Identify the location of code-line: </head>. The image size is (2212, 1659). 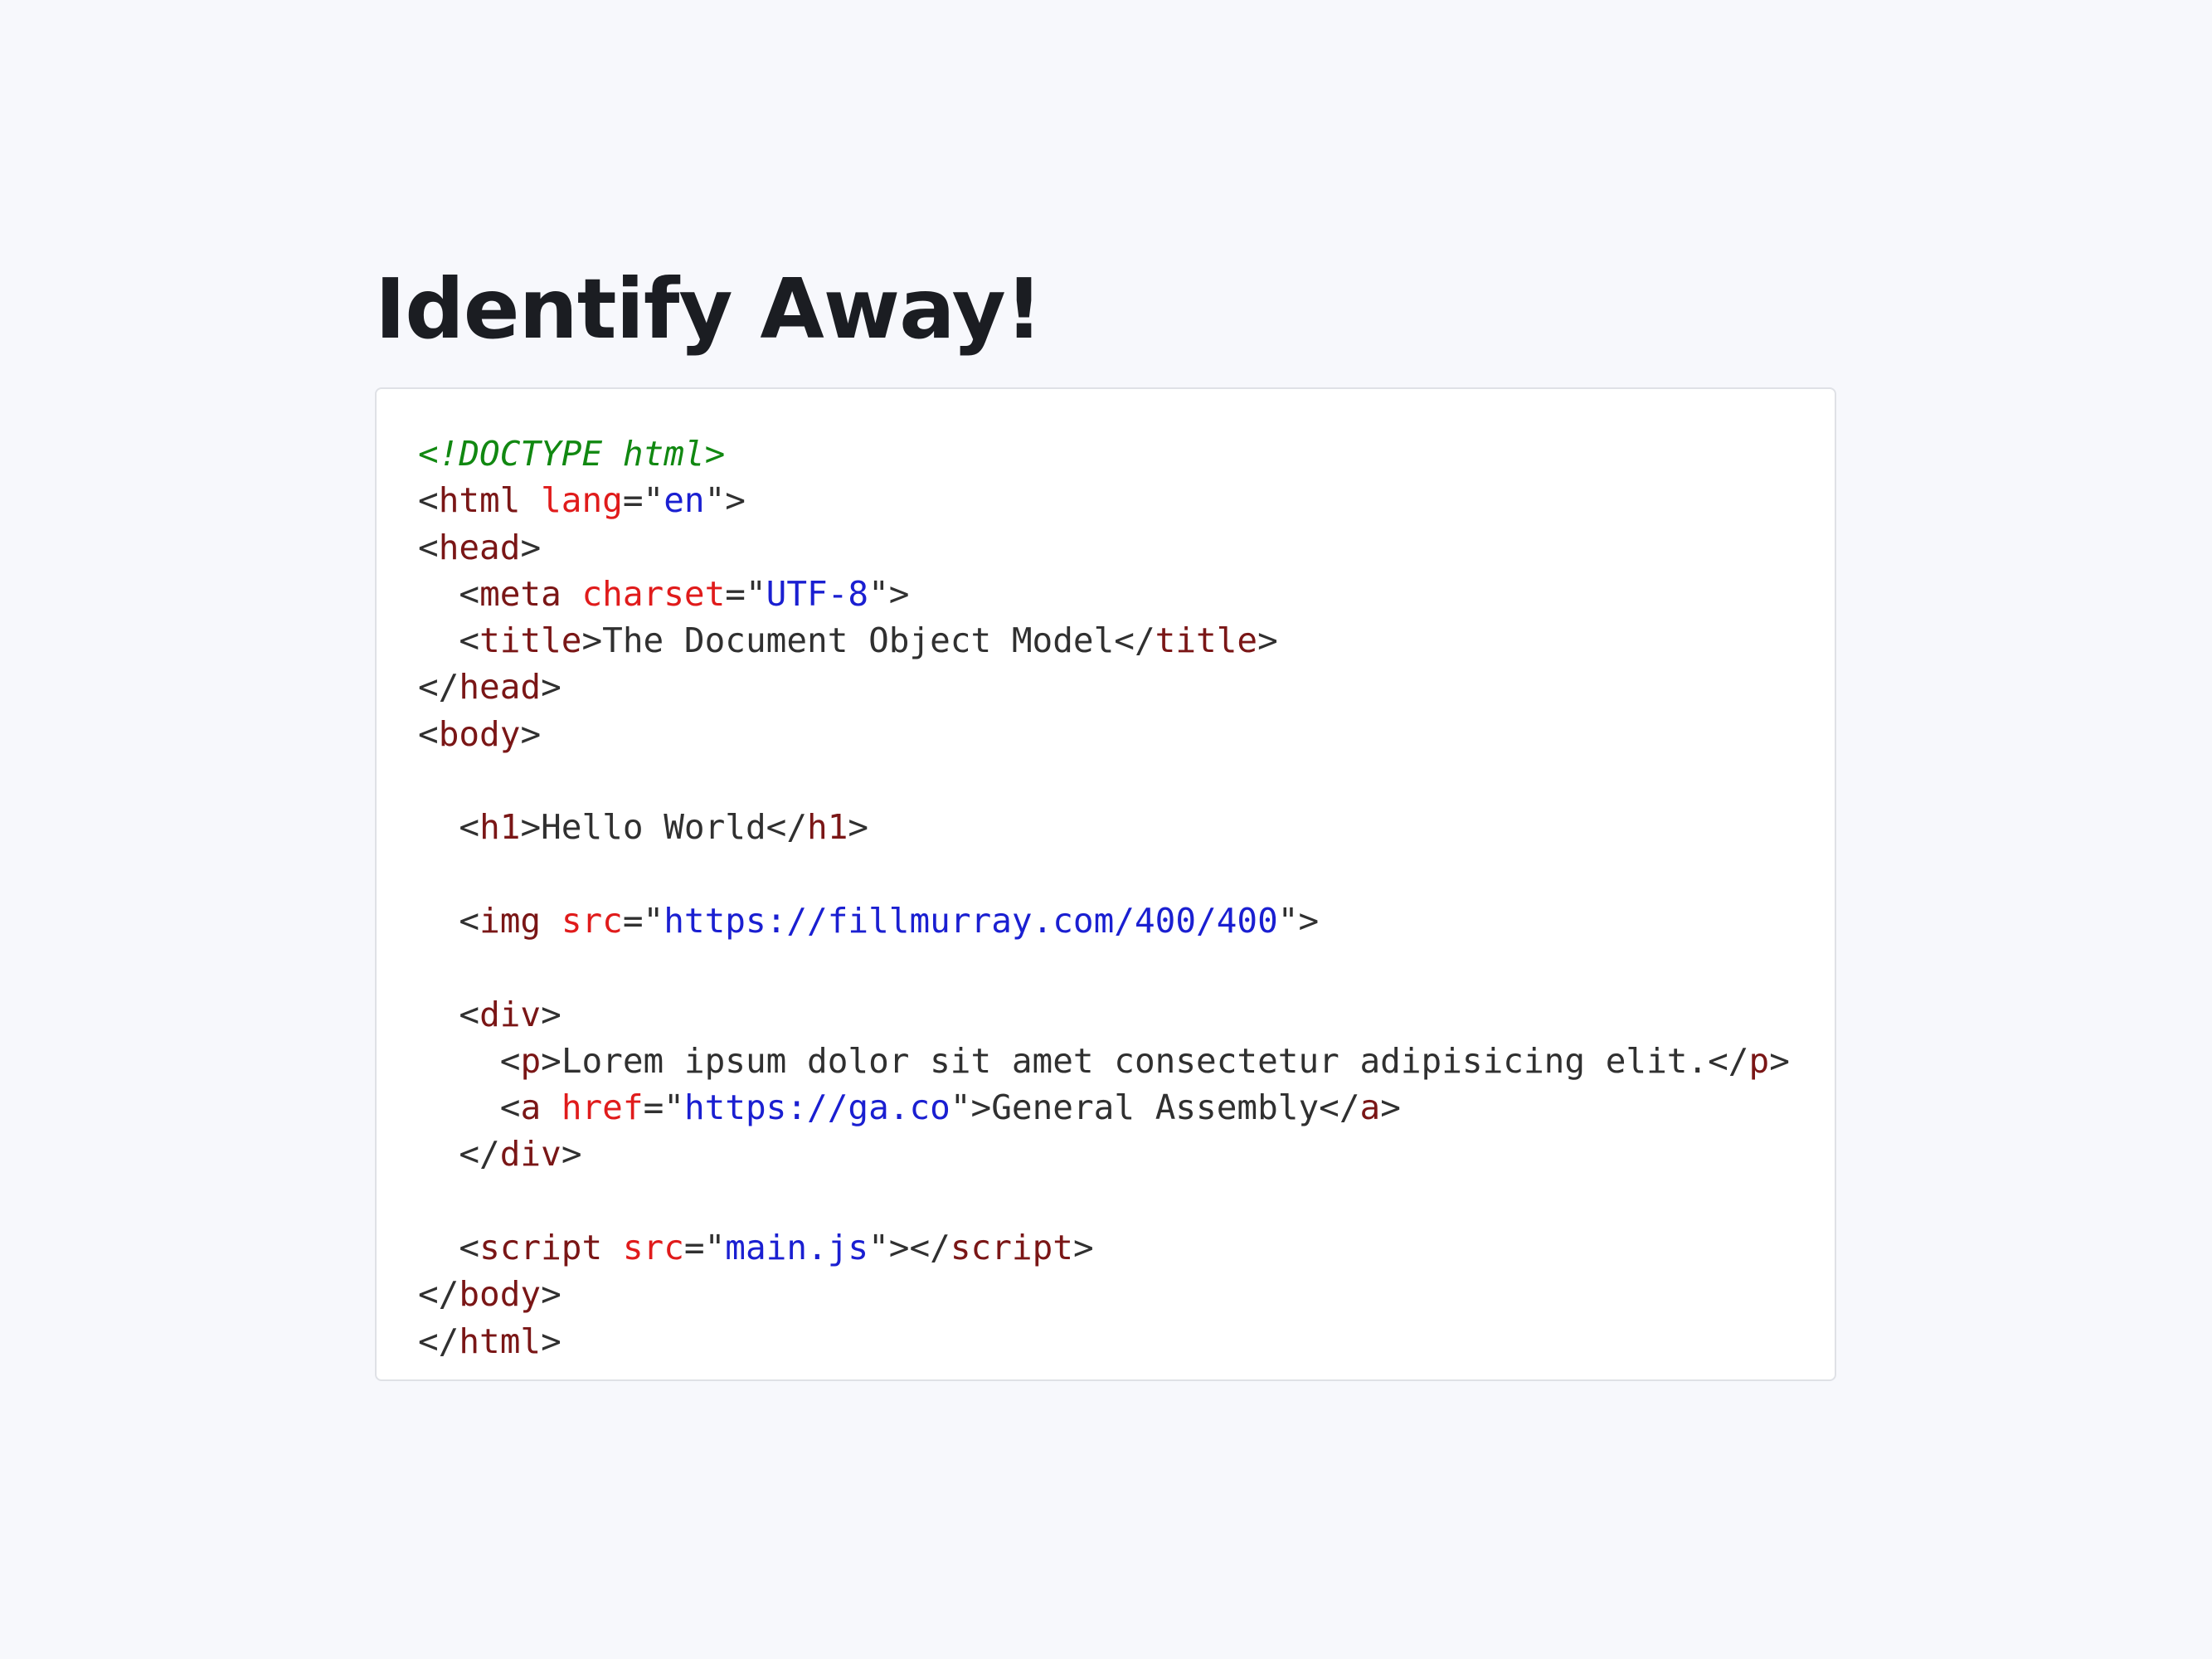
(1104, 687).